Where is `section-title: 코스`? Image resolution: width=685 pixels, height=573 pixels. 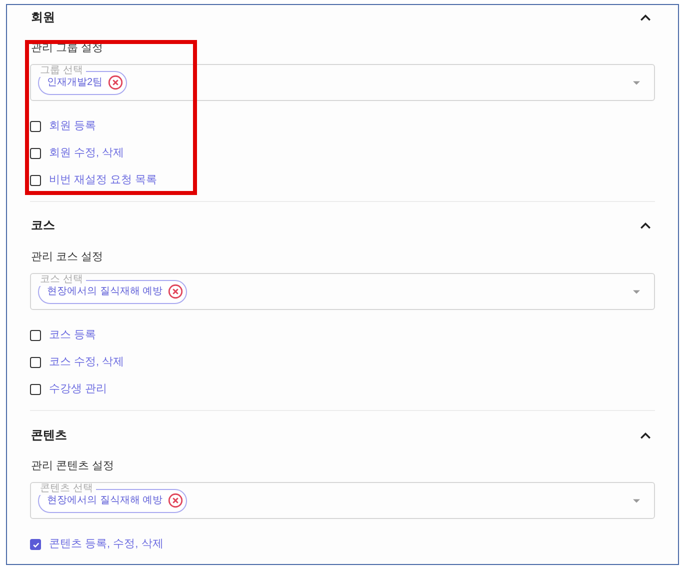 section-title: 코스 is located at coordinates (42, 225).